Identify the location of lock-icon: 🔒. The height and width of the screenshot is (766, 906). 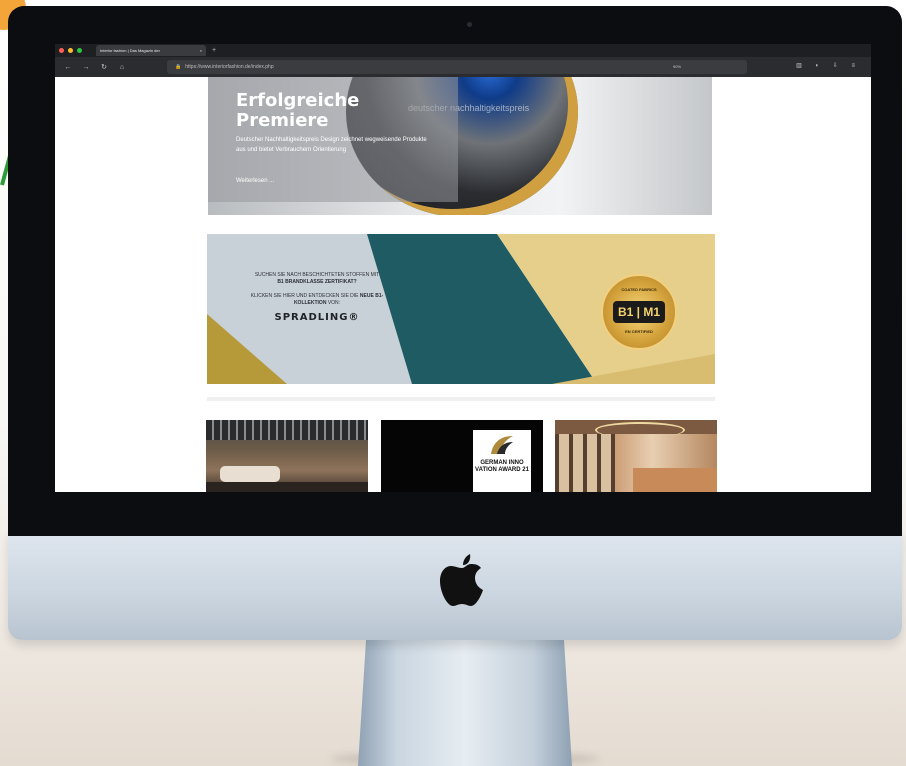
(178, 67).